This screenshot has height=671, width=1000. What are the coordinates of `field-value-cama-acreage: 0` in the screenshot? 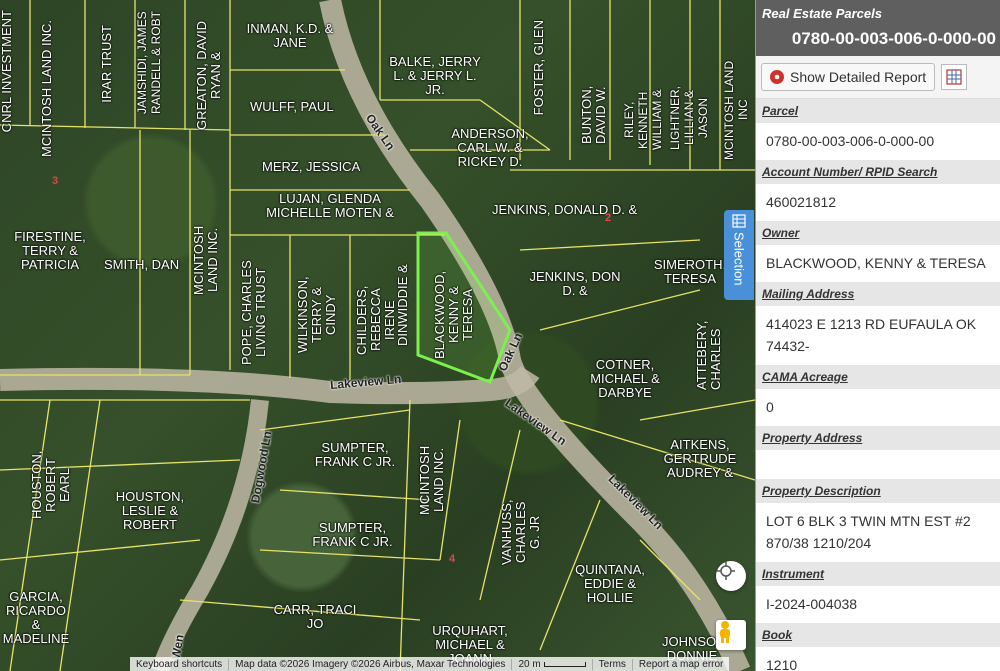 It's located at (770, 407).